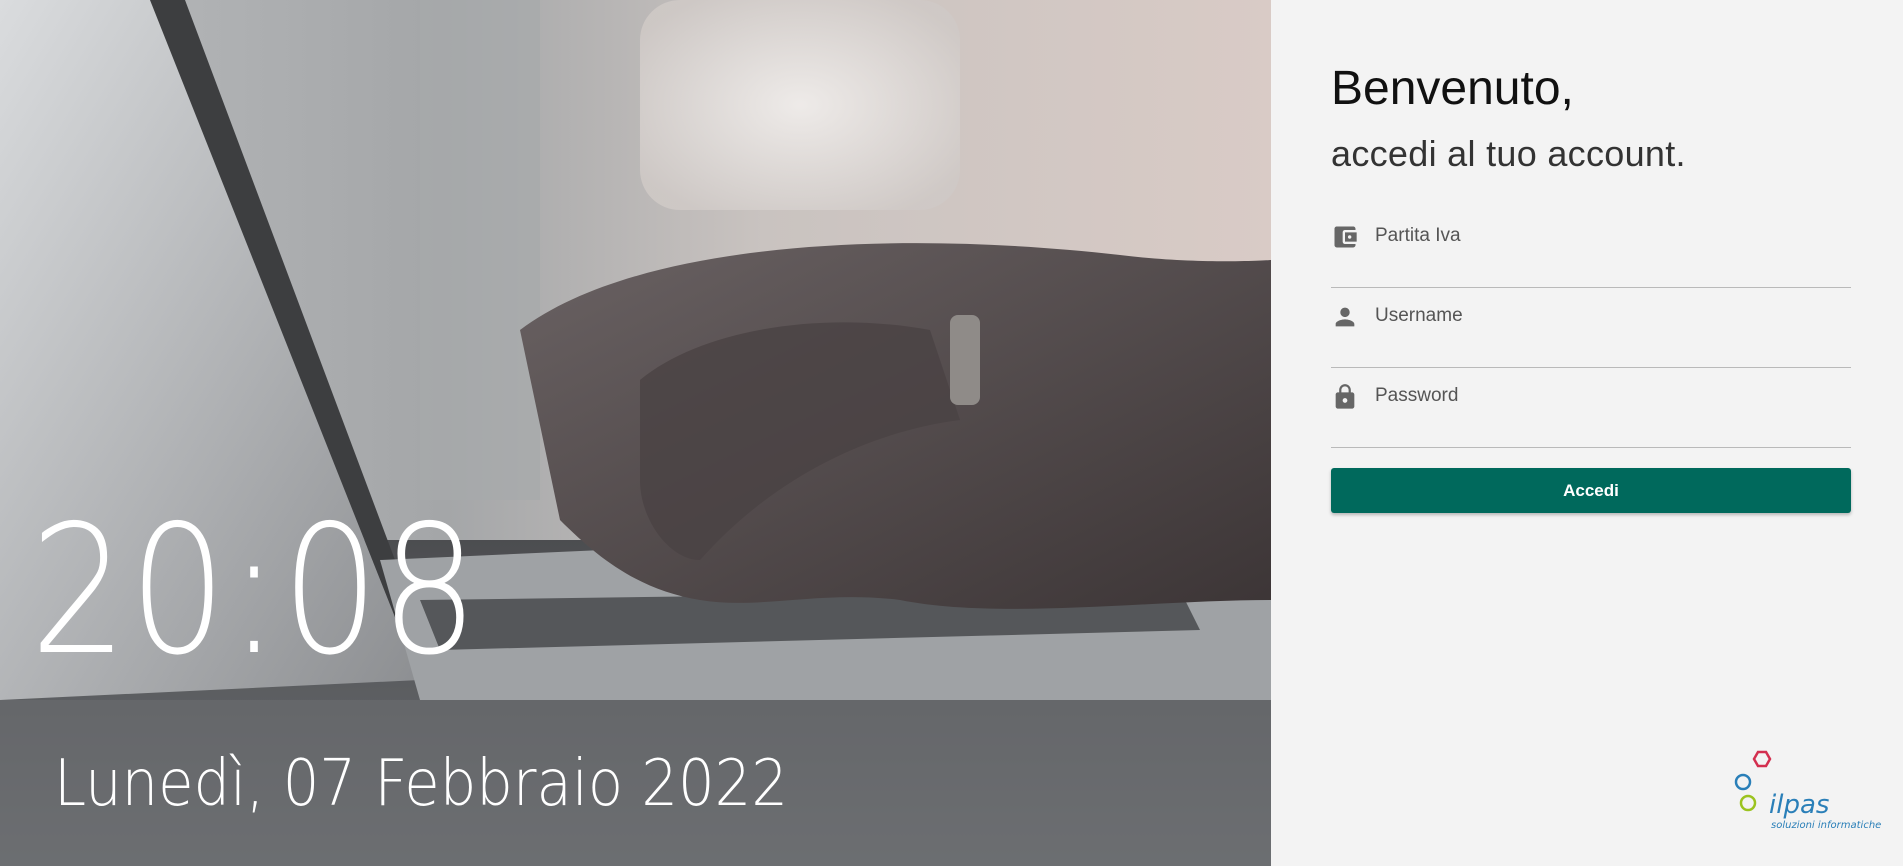  What do you see at coordinates (1799, 805) in the screenshot?
I see `logo-wordmark: ilpas` at bounding box center [1799, 805].